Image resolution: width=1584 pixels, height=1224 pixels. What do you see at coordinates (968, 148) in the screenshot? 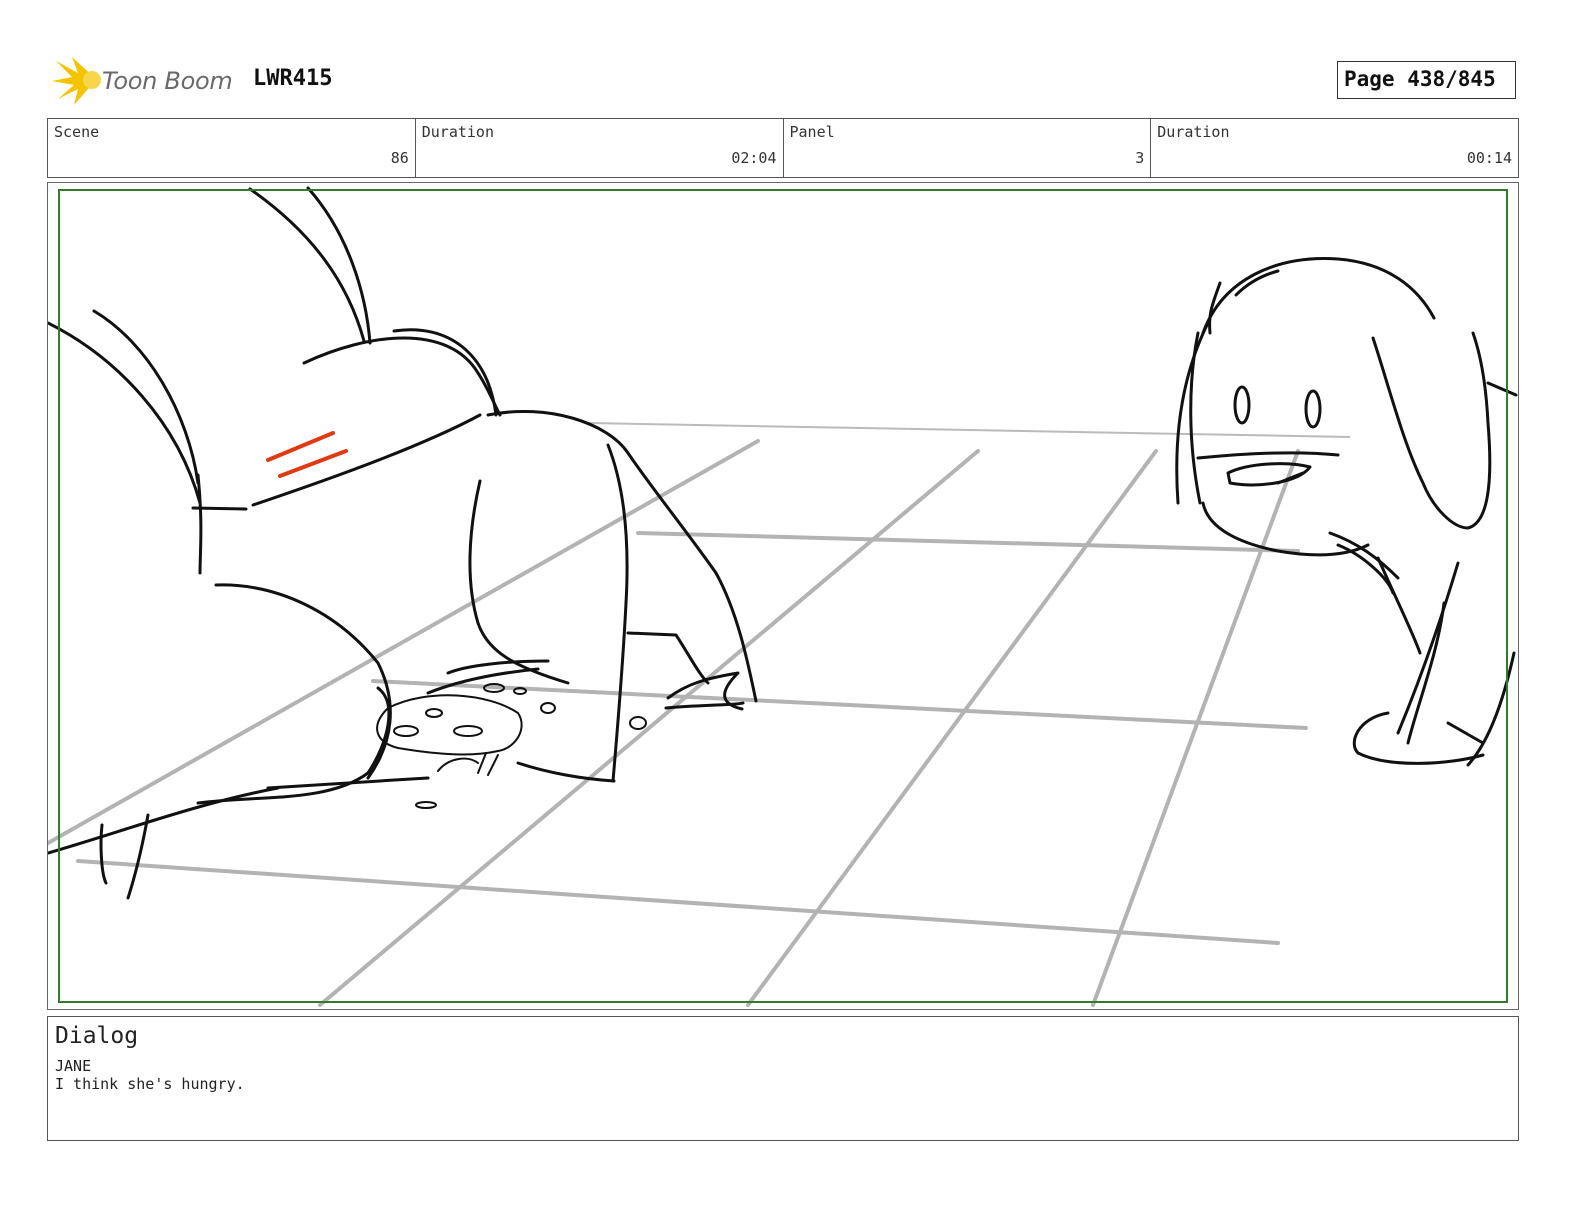
I see `panel-cell: Panel 3` at bounding box center [968, 148].